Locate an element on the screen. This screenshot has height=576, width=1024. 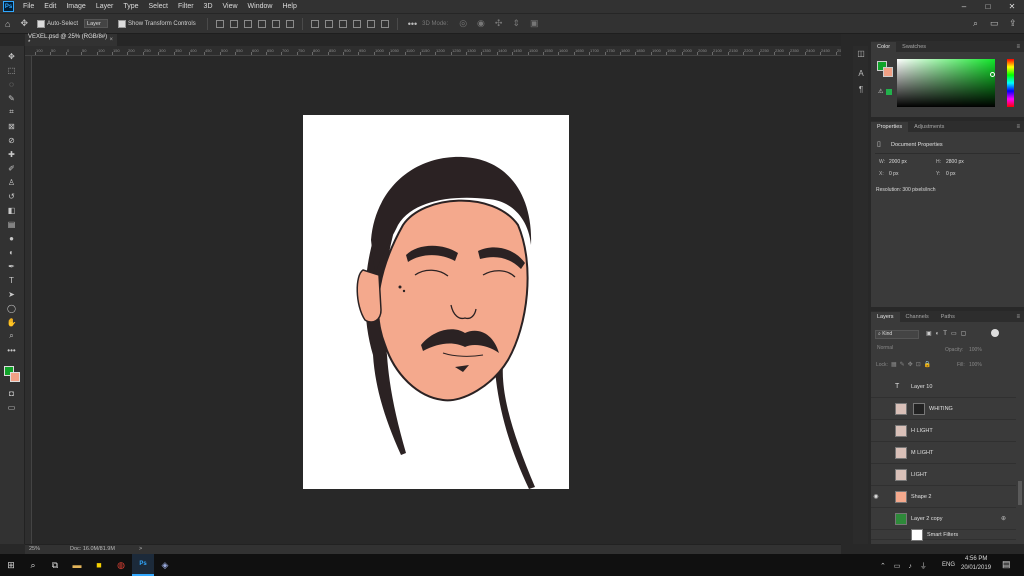
clock-date: 20/01/2019 is located at coordinates (976, 568).